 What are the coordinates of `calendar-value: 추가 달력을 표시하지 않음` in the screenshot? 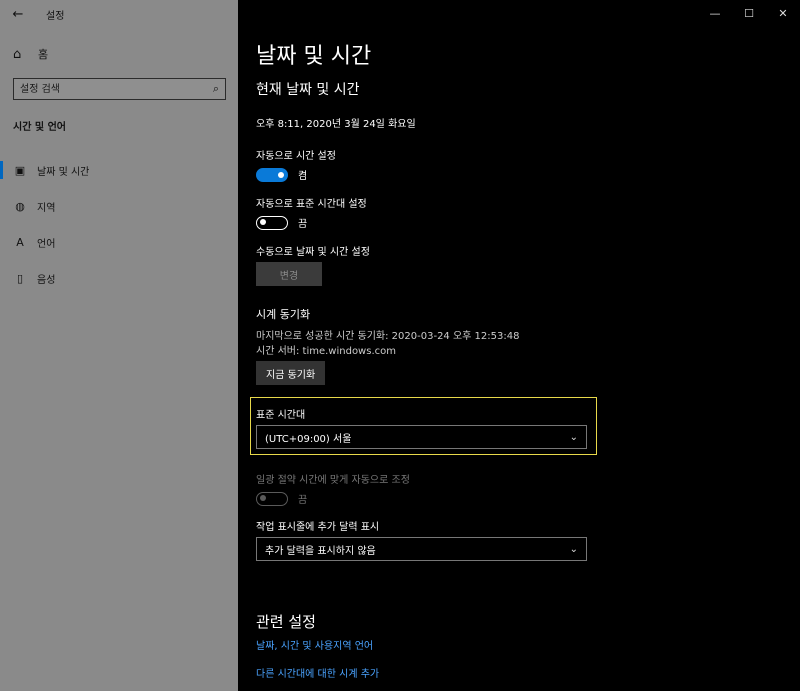 It's located at (320, 551).